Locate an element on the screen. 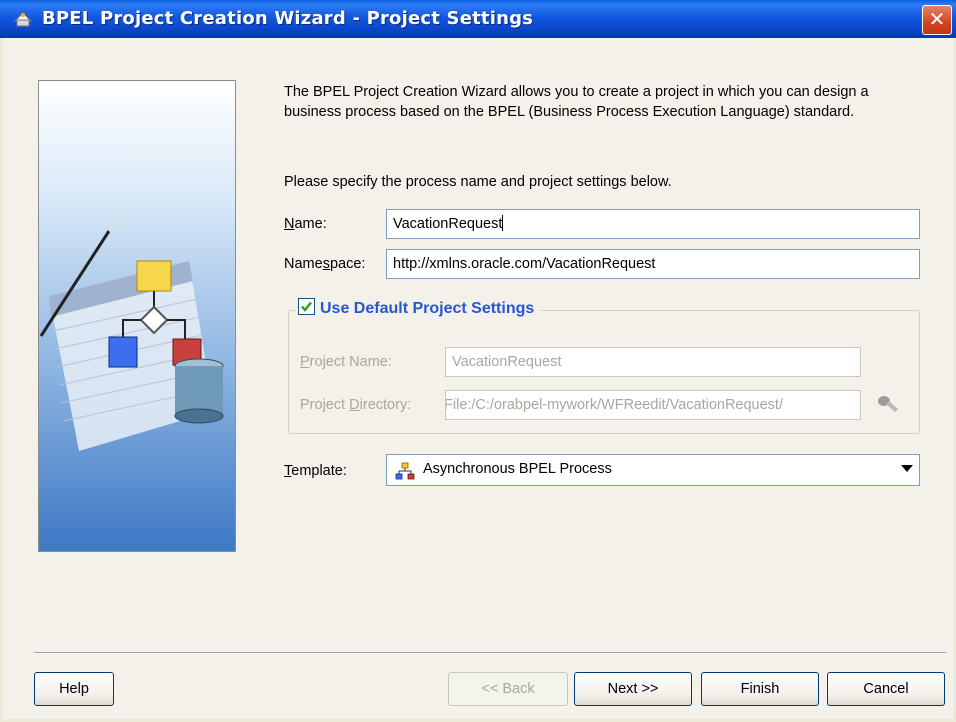  template-dropdown: Asynchronous BPEL Process is located at coordinates (653, 470).